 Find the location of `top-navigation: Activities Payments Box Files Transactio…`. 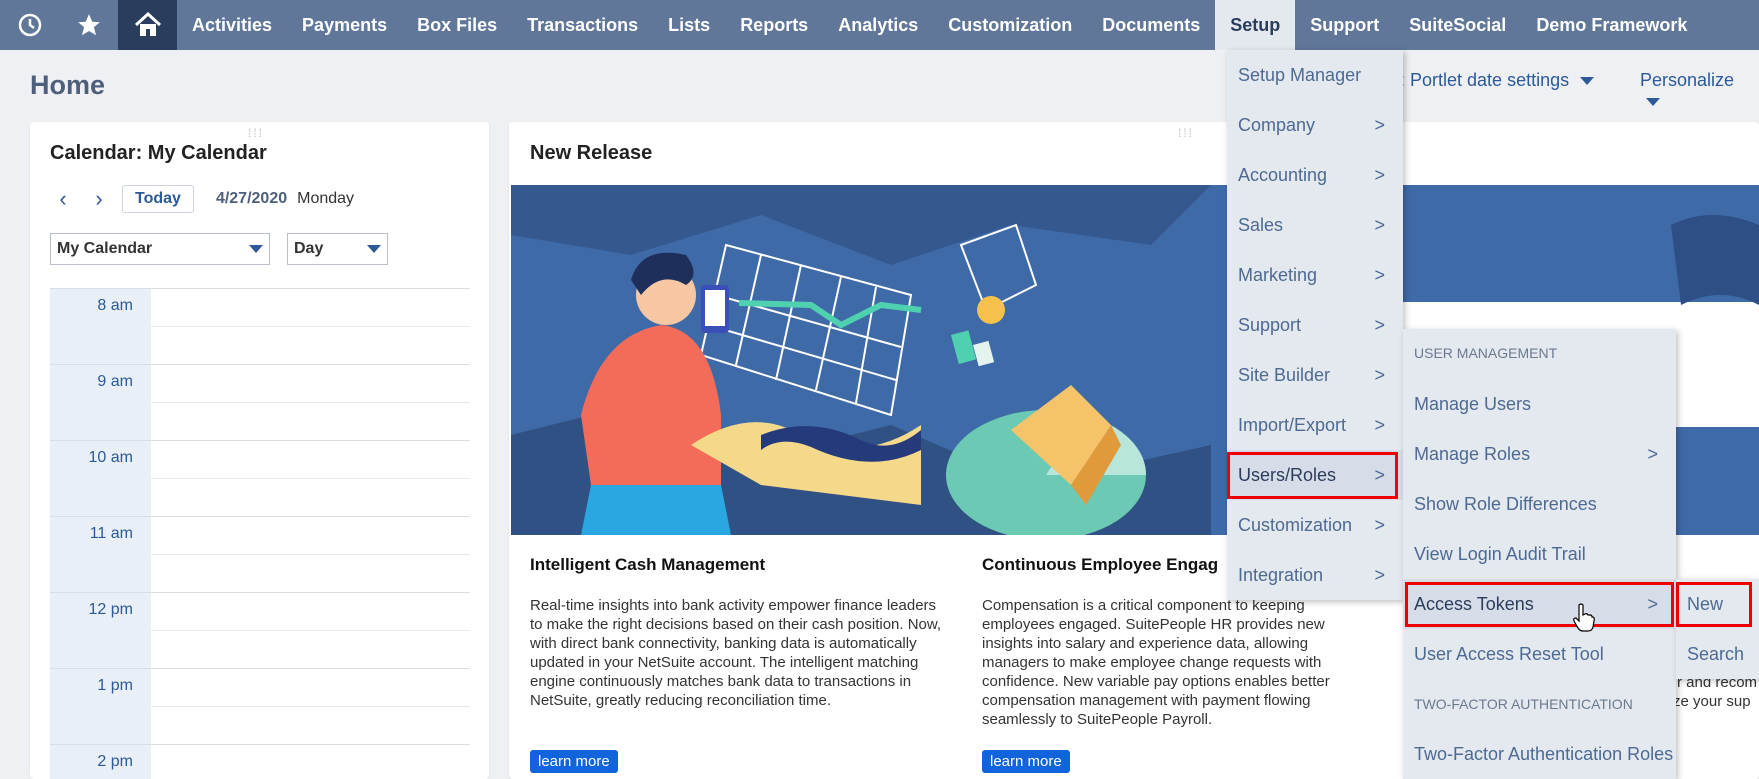

top-navigation: Activities Payments Box Files Transactio… is located at coordinates (879, 25).